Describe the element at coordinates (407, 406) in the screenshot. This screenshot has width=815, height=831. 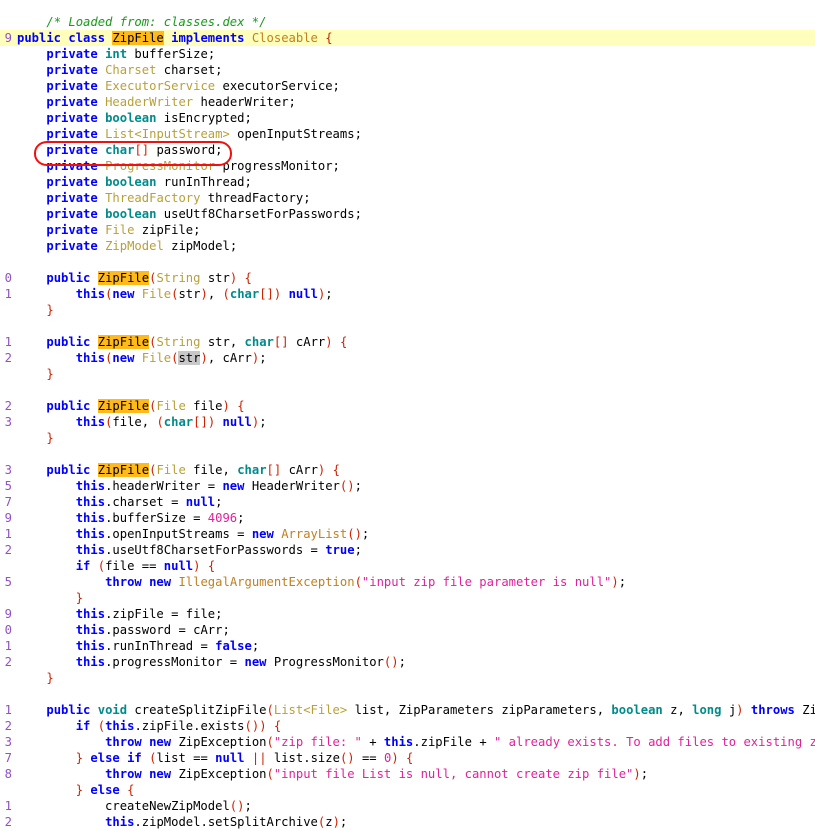
I see `code-line: 2 public ZipFile(File file) {` at that location.